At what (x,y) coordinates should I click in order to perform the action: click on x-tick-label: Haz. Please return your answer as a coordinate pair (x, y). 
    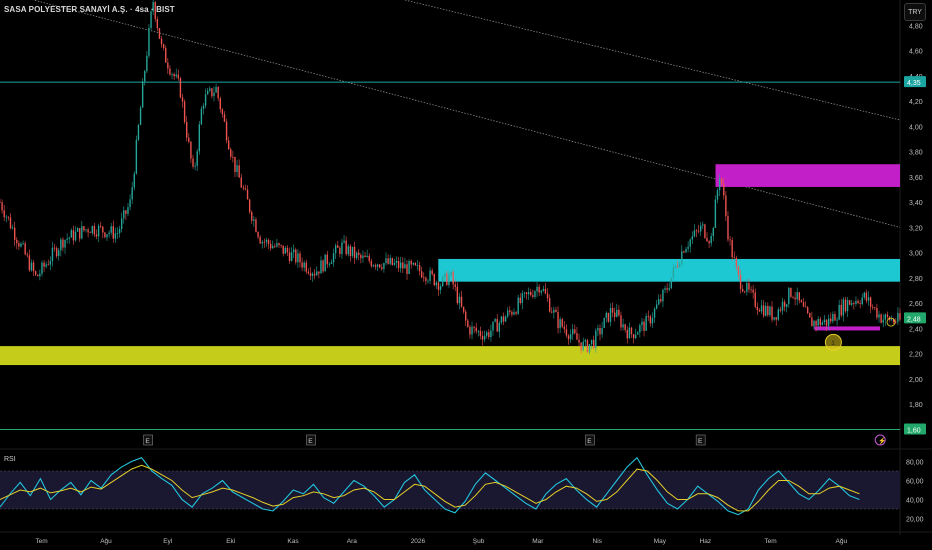
    Looking at the image, I should click on (706, 541).